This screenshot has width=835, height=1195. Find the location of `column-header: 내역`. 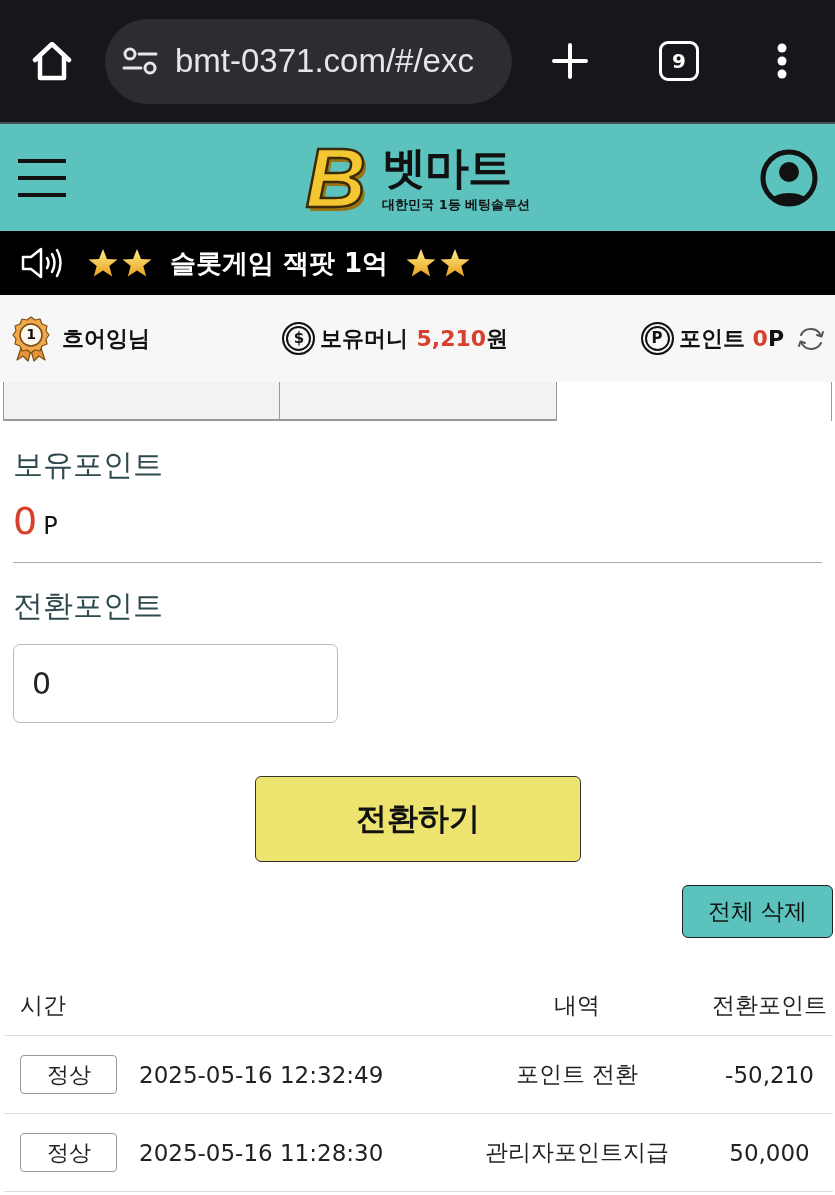

column-header: 내역 is located at coordinates (577, 1005).